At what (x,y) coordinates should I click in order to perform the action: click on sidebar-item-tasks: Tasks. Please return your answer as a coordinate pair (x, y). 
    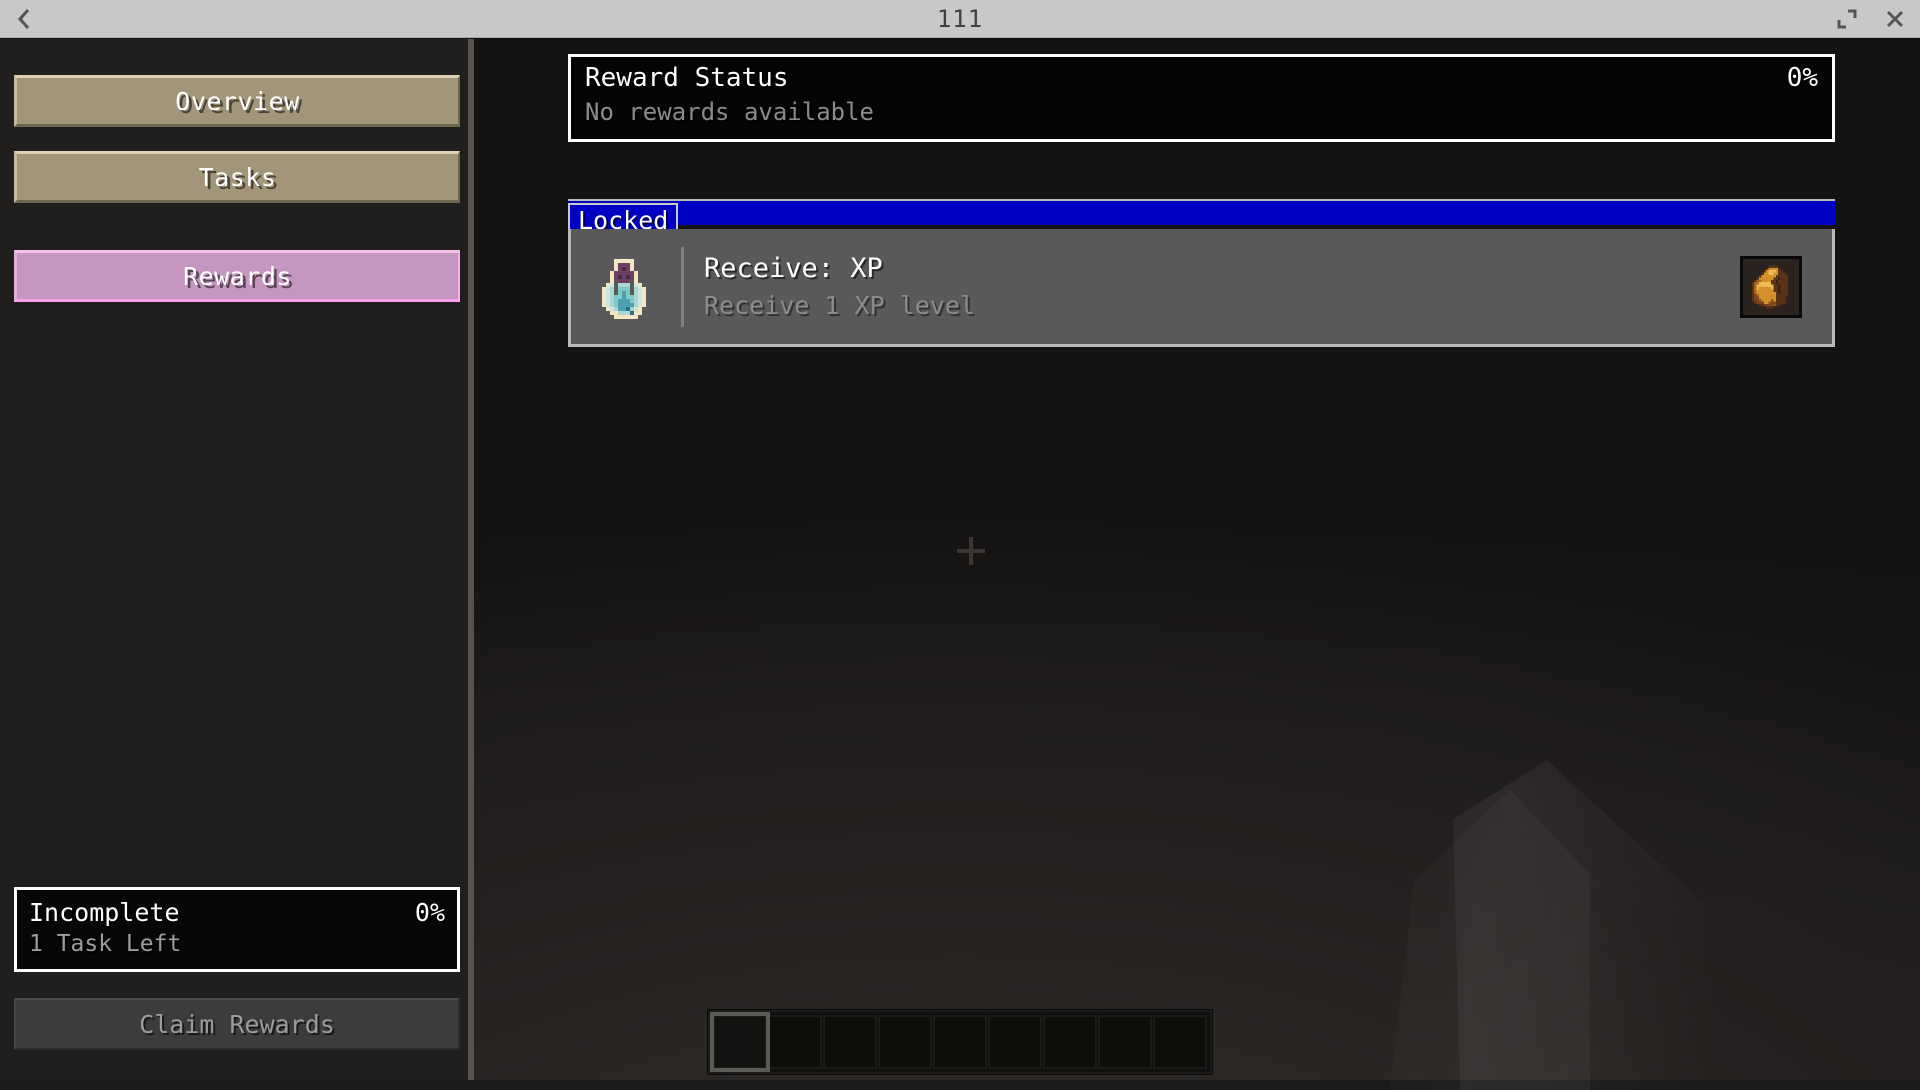
    Looking at the image, I should click on (237, 177).